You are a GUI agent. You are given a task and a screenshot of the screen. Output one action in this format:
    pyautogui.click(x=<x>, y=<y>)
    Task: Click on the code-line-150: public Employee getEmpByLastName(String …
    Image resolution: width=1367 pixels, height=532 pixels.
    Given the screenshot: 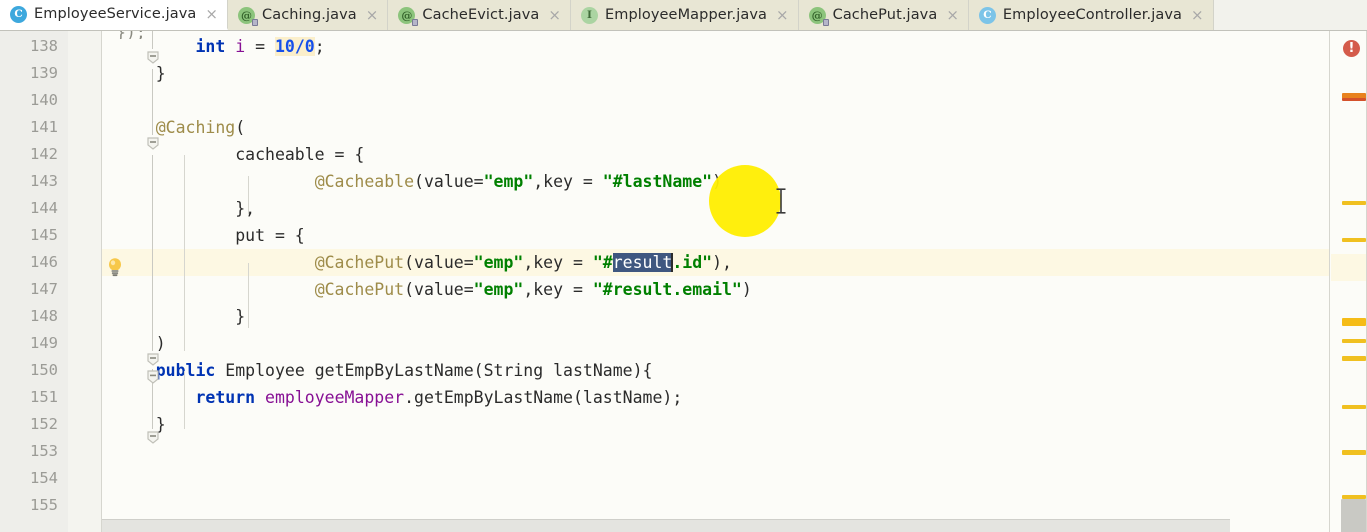 What is the action you would take?
    pyautogui.click(x=715, y=370)
    